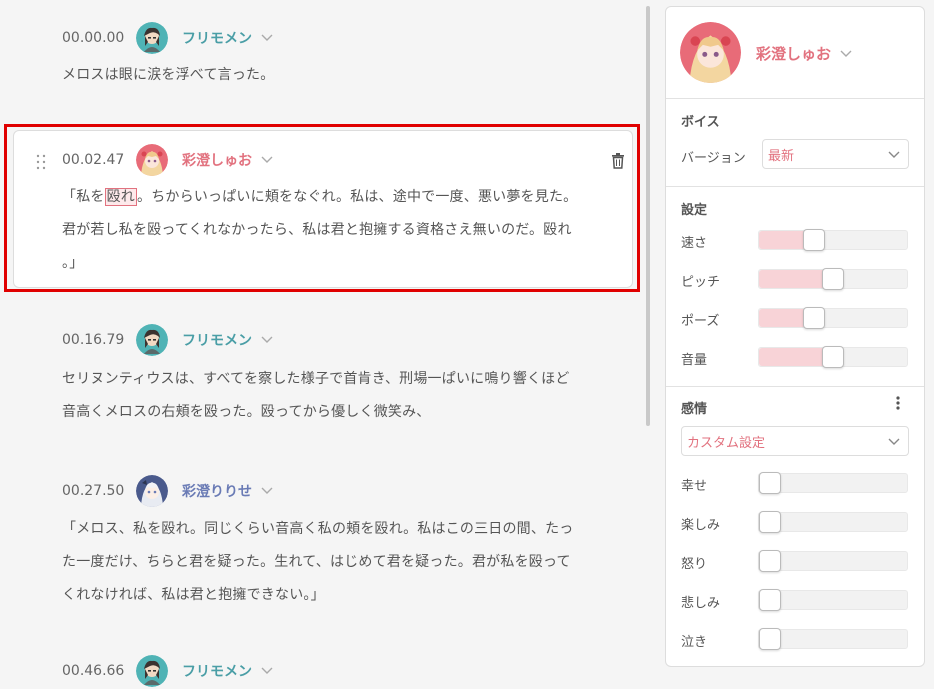  Describe the element at coordinates (694, 409) in the screenshot. I see `emotion-section-title: 感情` at that location.